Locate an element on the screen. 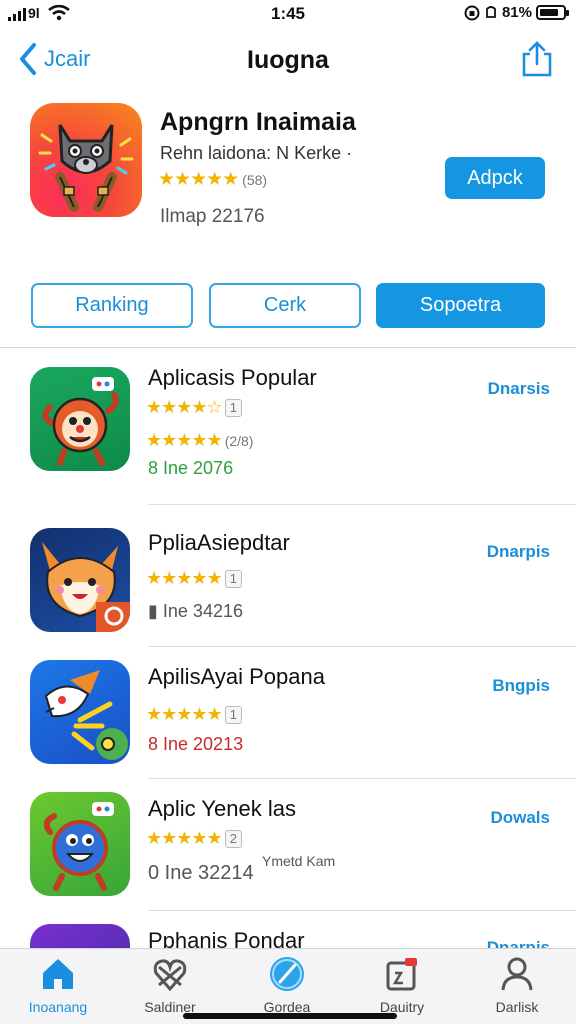 The width and height of the screenshot is (576, 1024). fox-mascot-icon is located at coordinates (86, 587).